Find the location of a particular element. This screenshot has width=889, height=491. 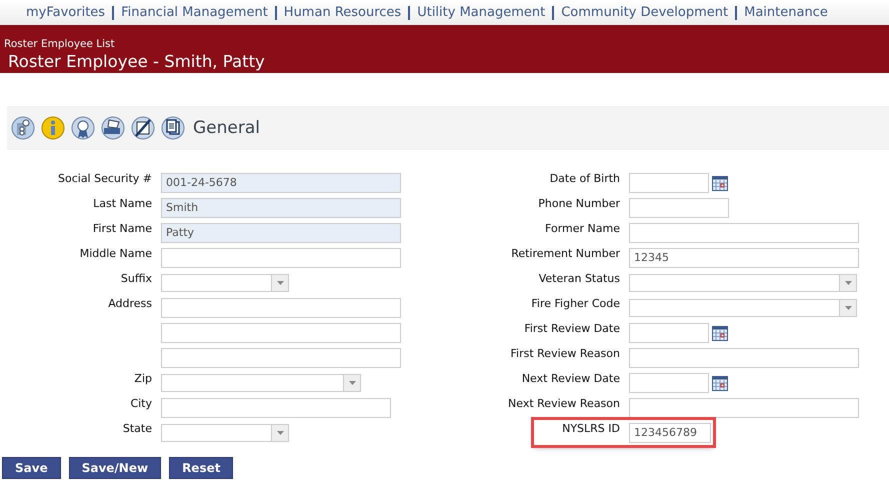

field-label: Next Review Reason is located at coordinates (564, 403).